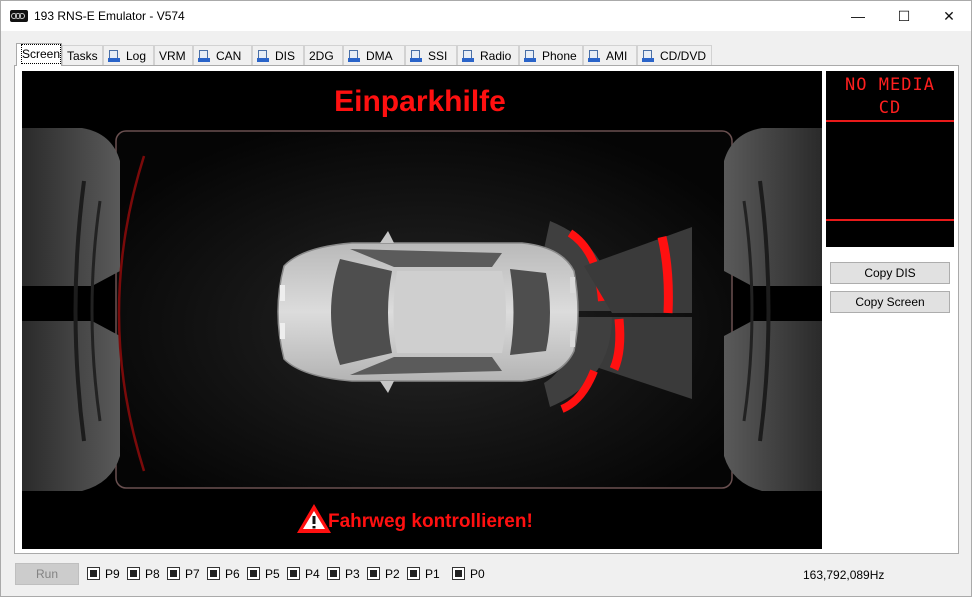 Image resolution: width=972 pixels, height=597 pixels. I want to click on tab-label: SSI, so click(438, 56).